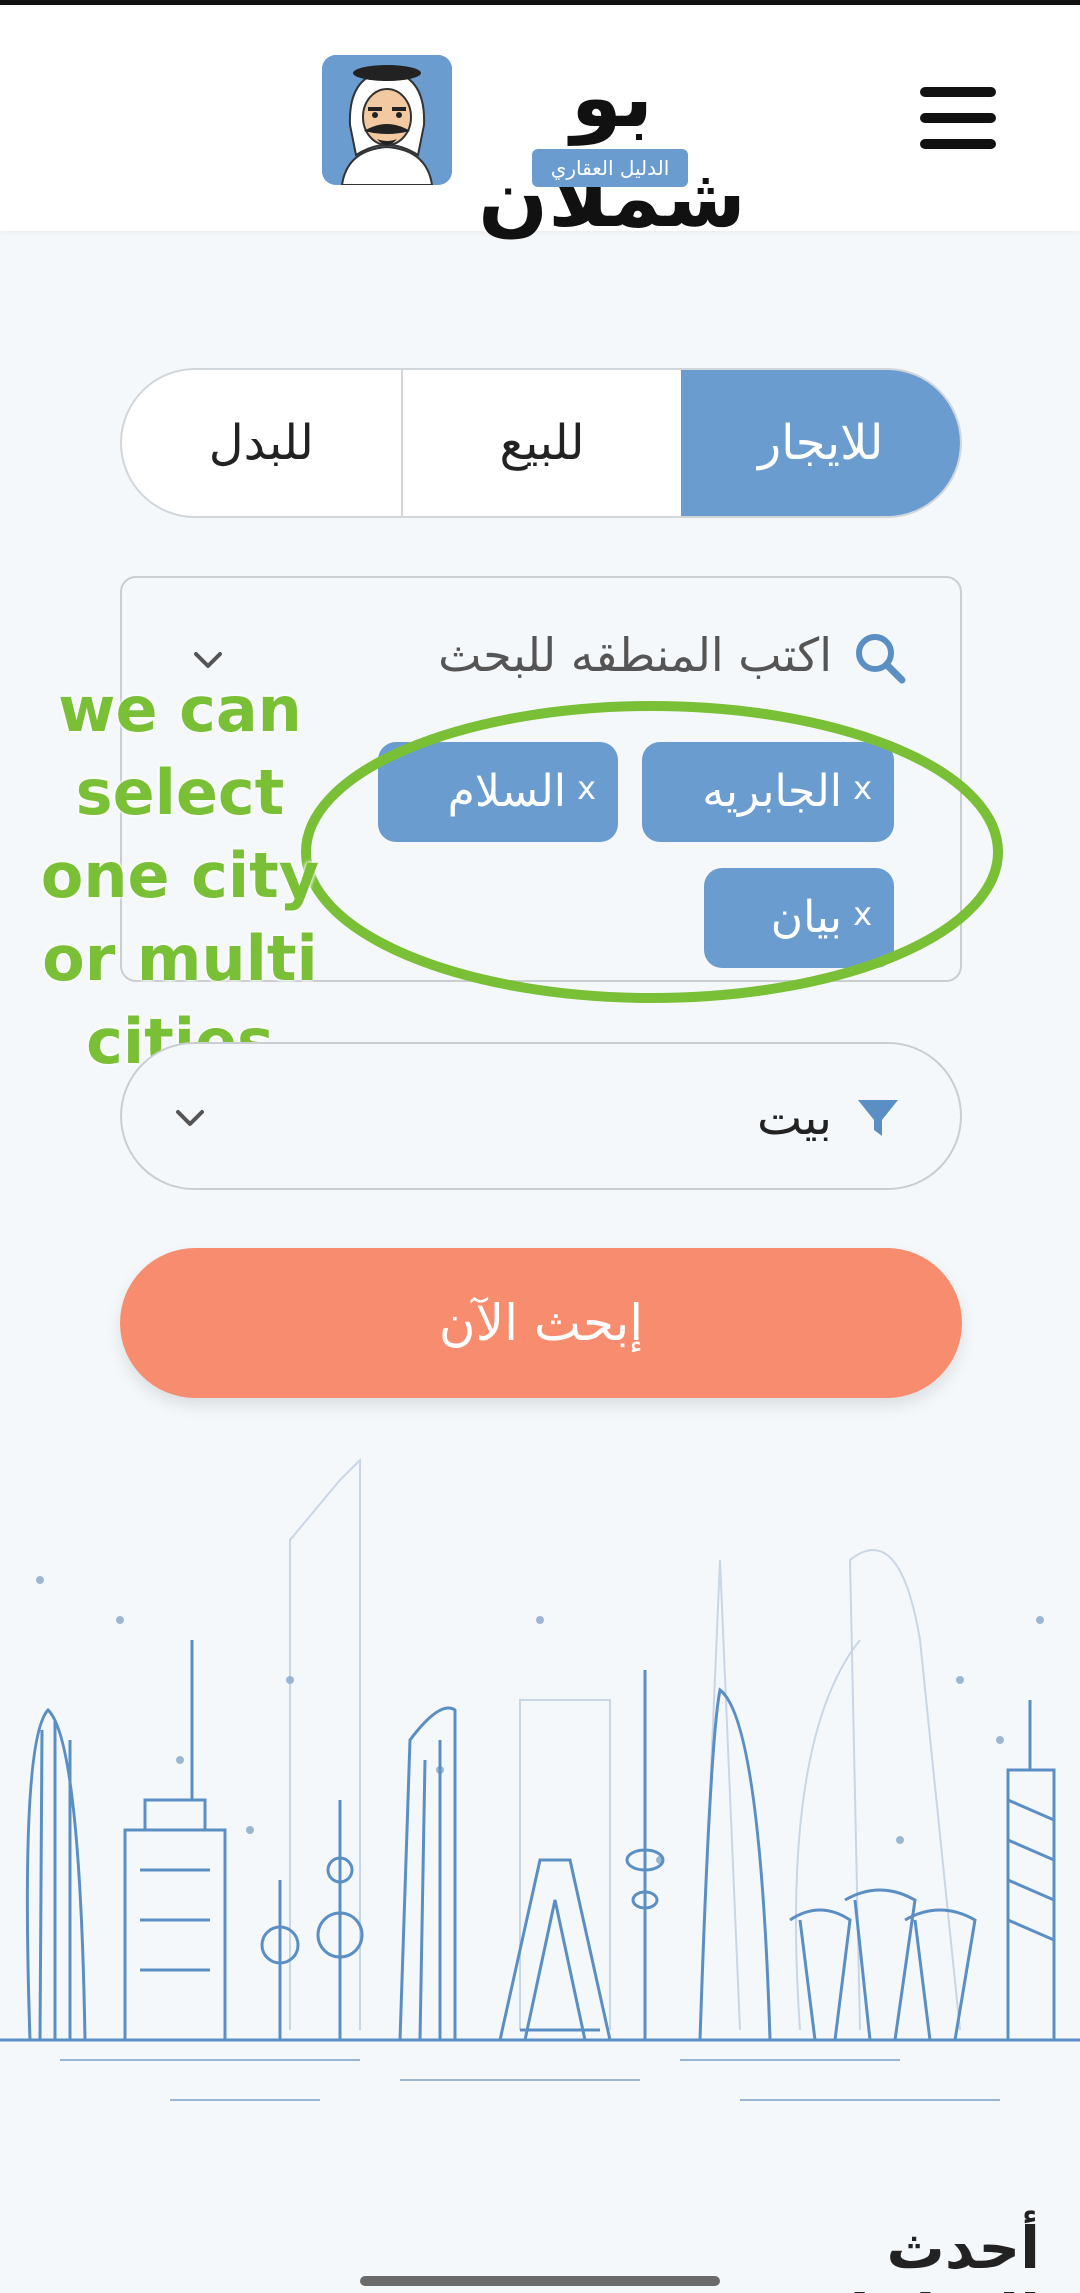 The height and width of the screenshot is (2293, 1080). Describe the element at coordinates (261, 443) in the screenshot. I see `tab-exchange: للبدل` at that location.